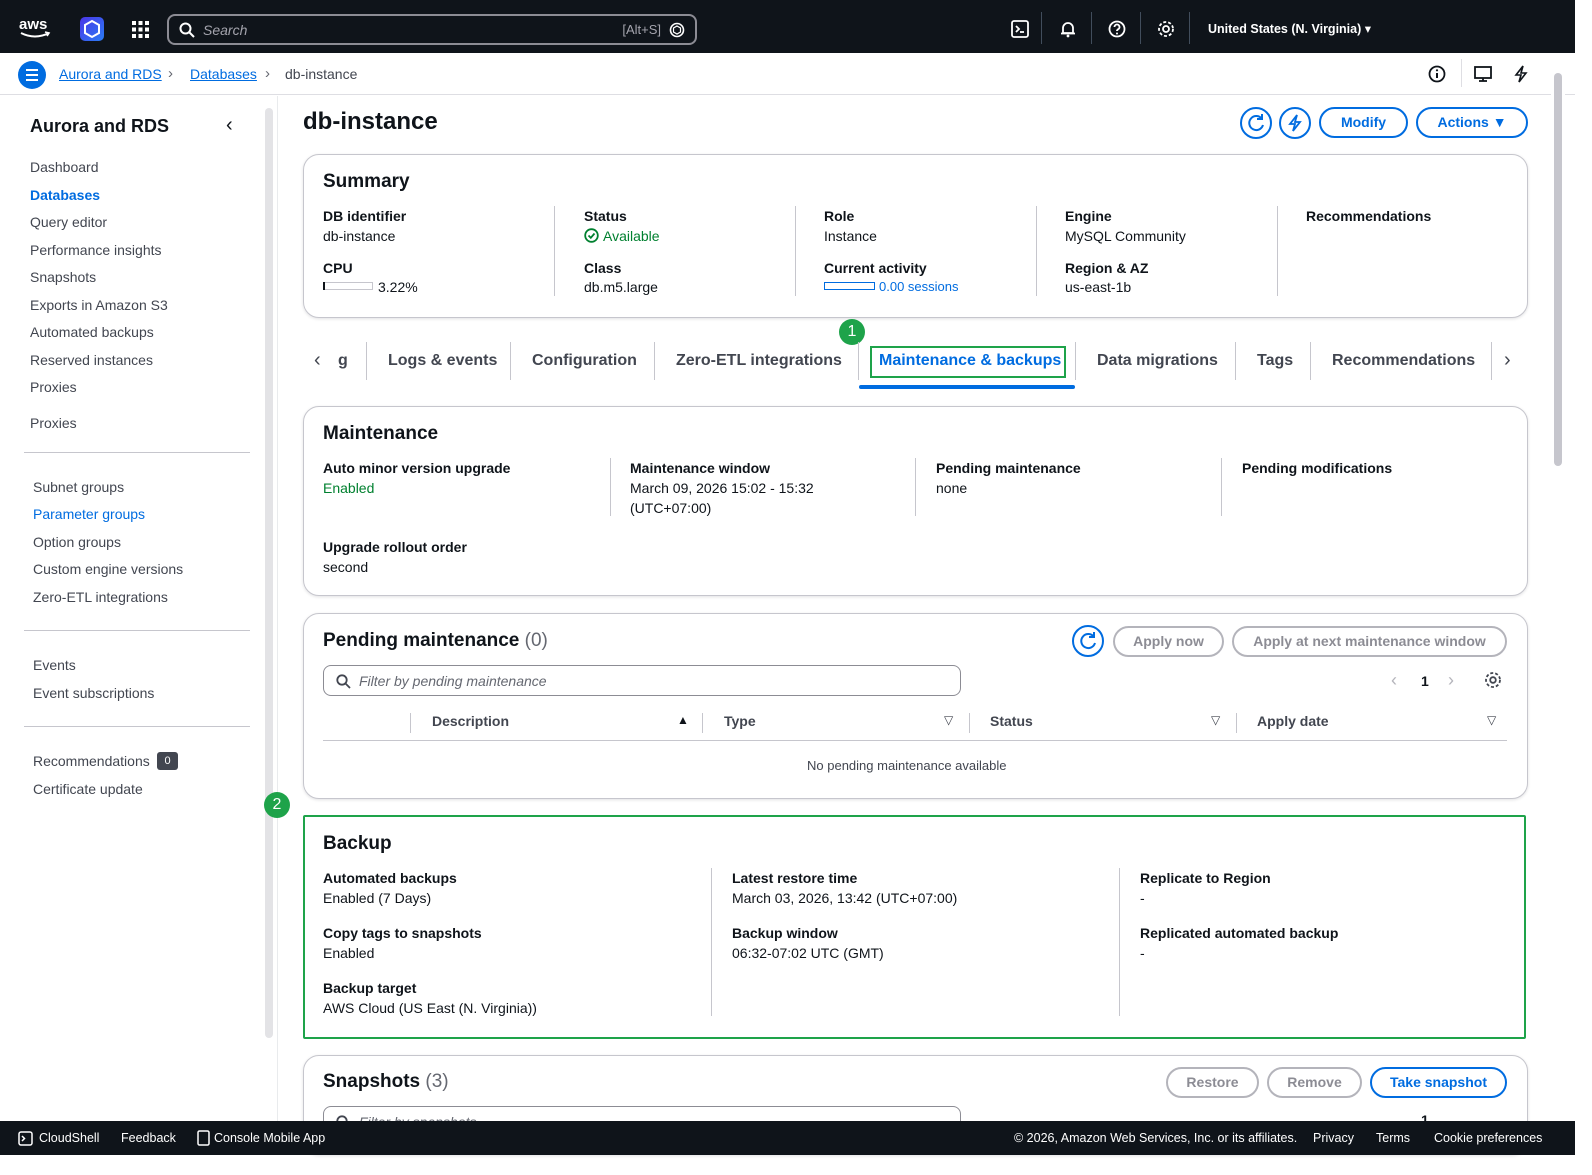  I want to click on chevron-left-icon: ‹, so click(229, 125).